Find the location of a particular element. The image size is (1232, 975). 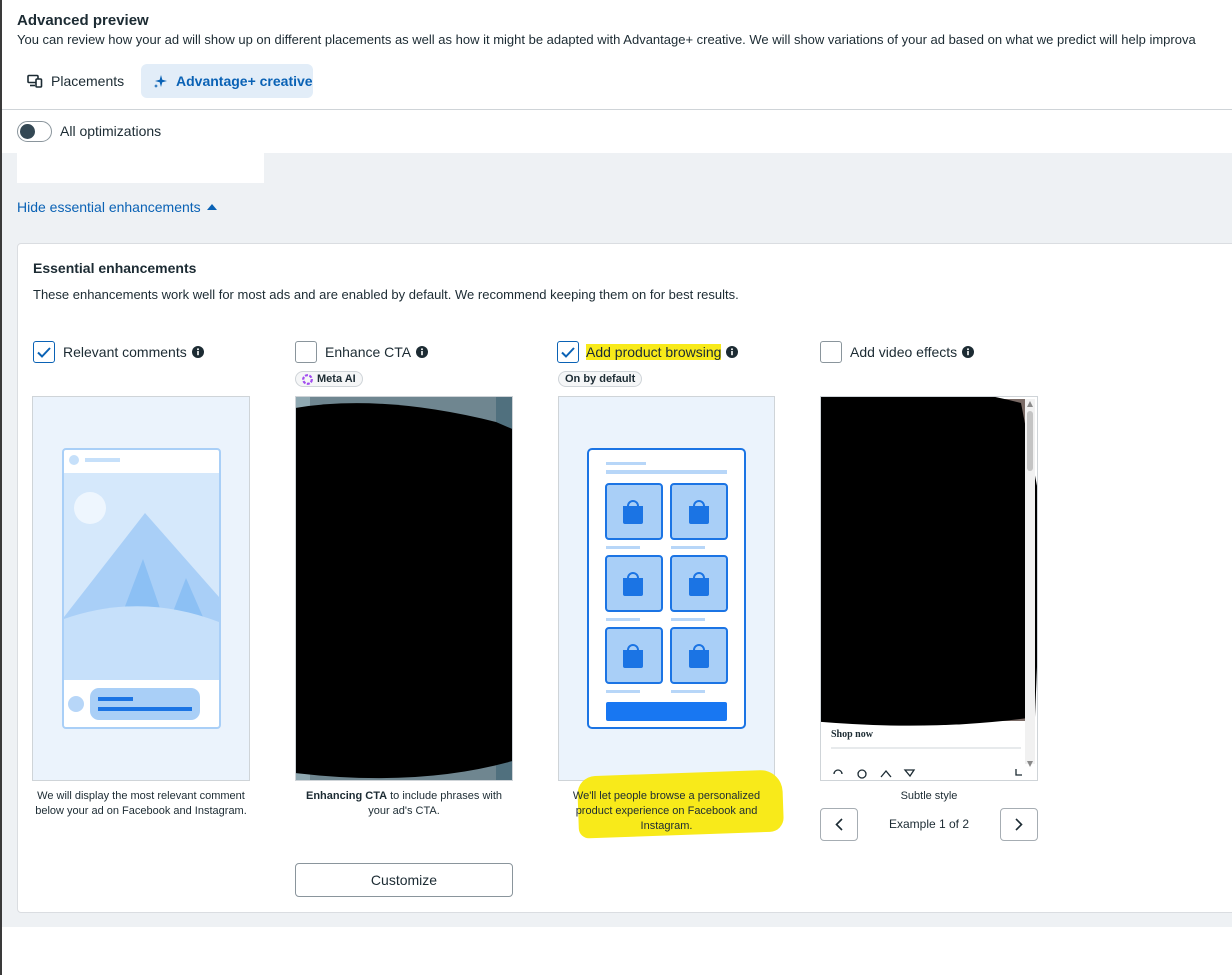

add-product-browsing-label: Add product browsing is located at coordinates (662, 352).